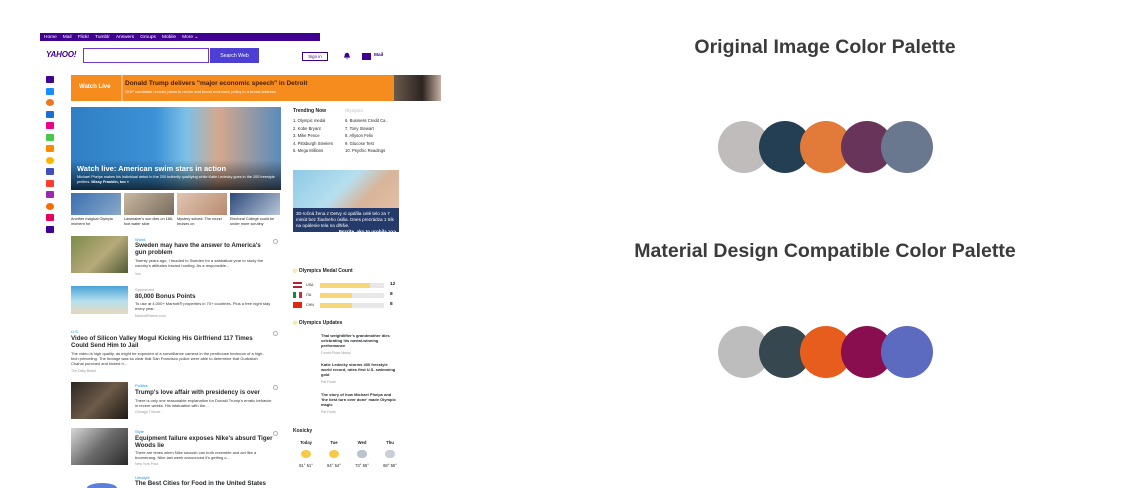 Image resolution: width=1123 pixels, height=488 pixels. Describe the element at coordinates (373, 130) in the screenshot. I see `trending-item: 7. Tony Stewart` at that location.